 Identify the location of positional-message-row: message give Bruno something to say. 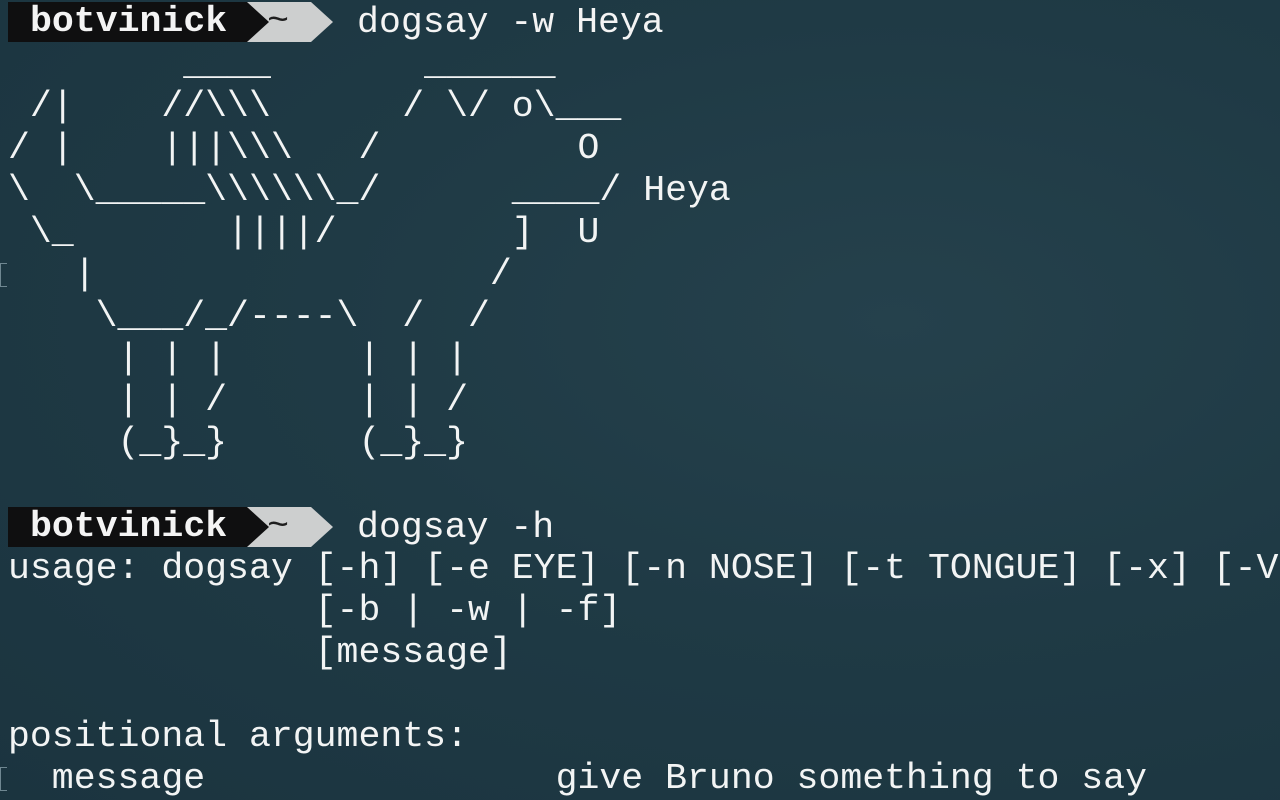
(577, 778).